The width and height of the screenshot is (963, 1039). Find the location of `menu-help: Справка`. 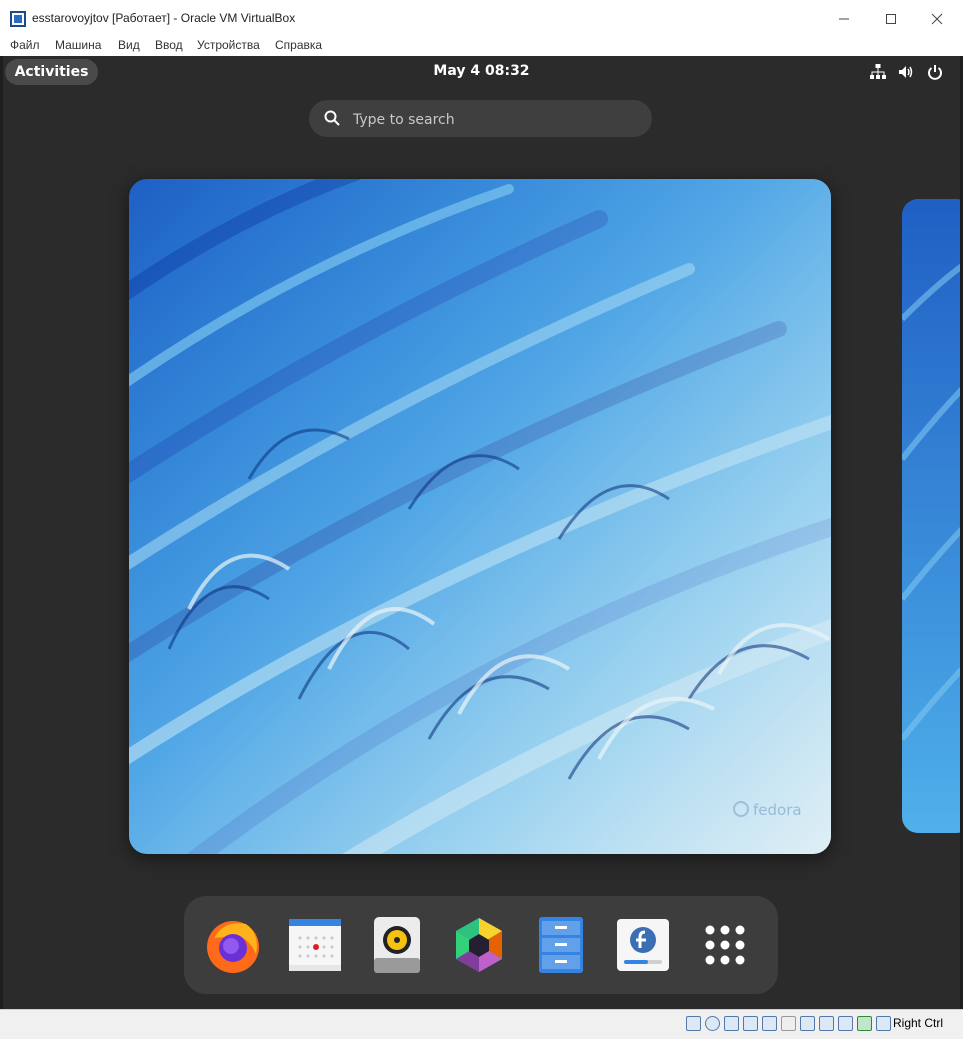

menu-help: Справка is located at coordinates (298, 45).